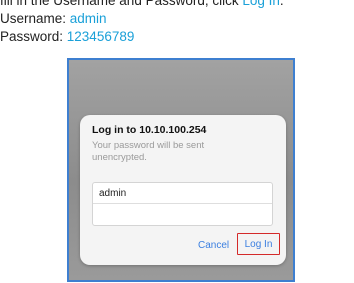 The image size is (354, 283). What do you see at coordinates (148, 151) in the screenshot?
I see `dialog-message: Your password will be sent unencrypted.` at bounding box center [148, 151].